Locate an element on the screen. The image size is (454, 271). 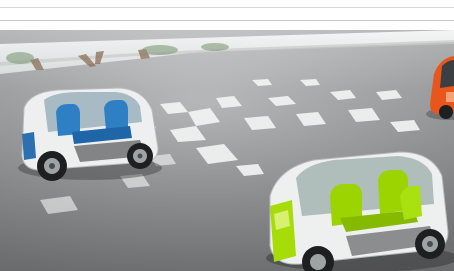
blue-interior-car is located at coordinates (90, 134).